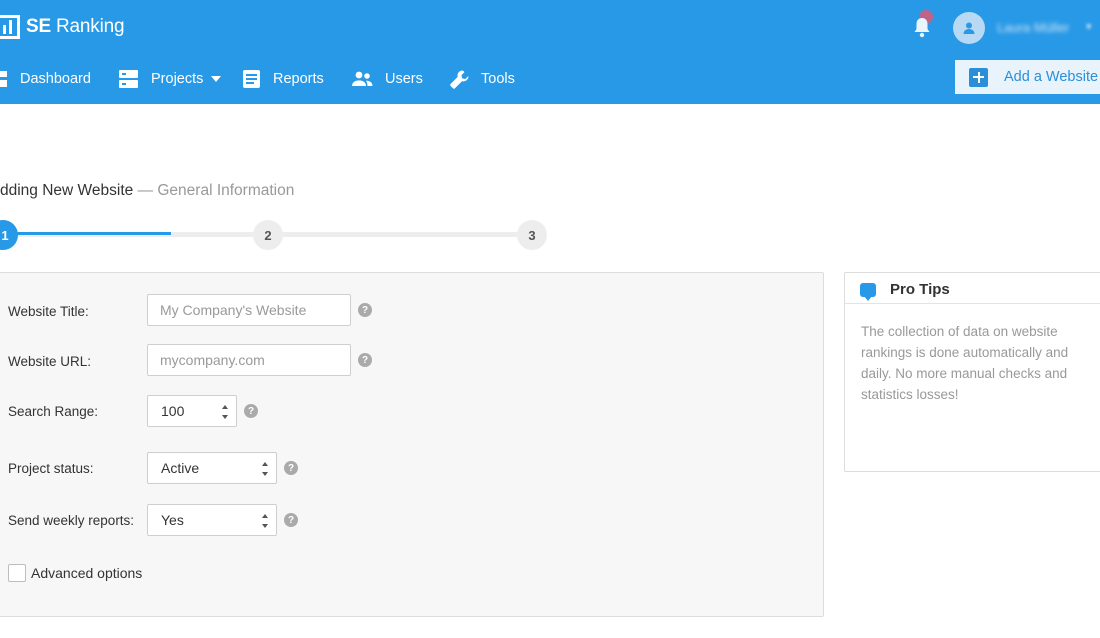 The width and height of the screenshot is (1100, 638). What do you see at coordinates (251, 79) in the screenshot?
I see `reports-icon` at bounding box center [251, 79].